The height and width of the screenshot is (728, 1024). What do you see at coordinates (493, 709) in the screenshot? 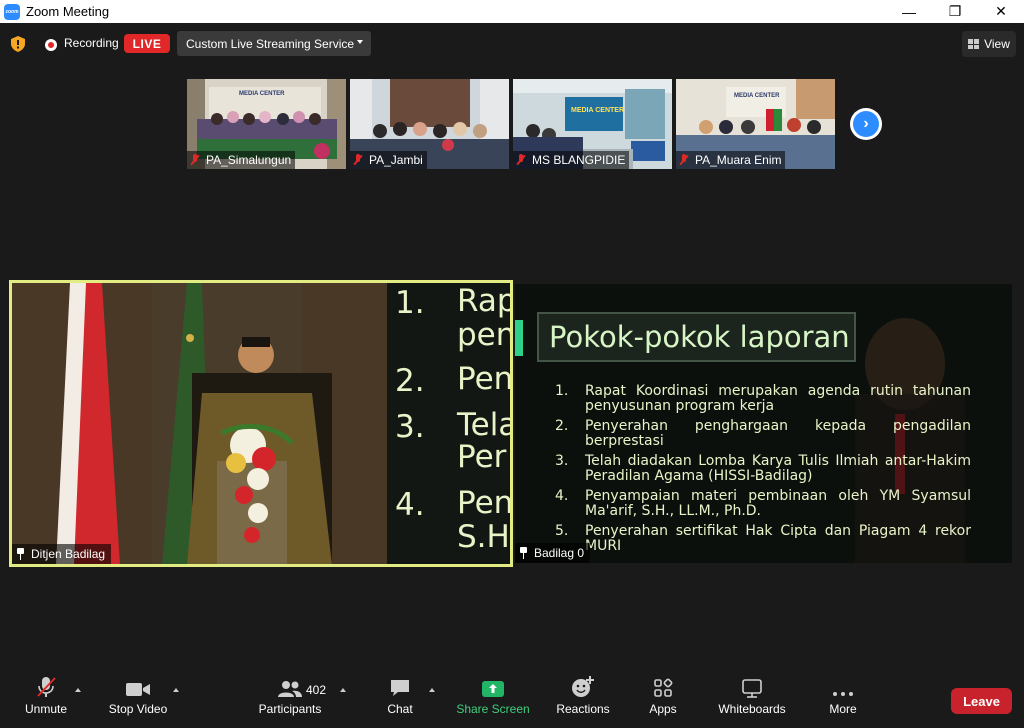
I see `share-screen-label: Share Screen` at bounding box center [493, 709].